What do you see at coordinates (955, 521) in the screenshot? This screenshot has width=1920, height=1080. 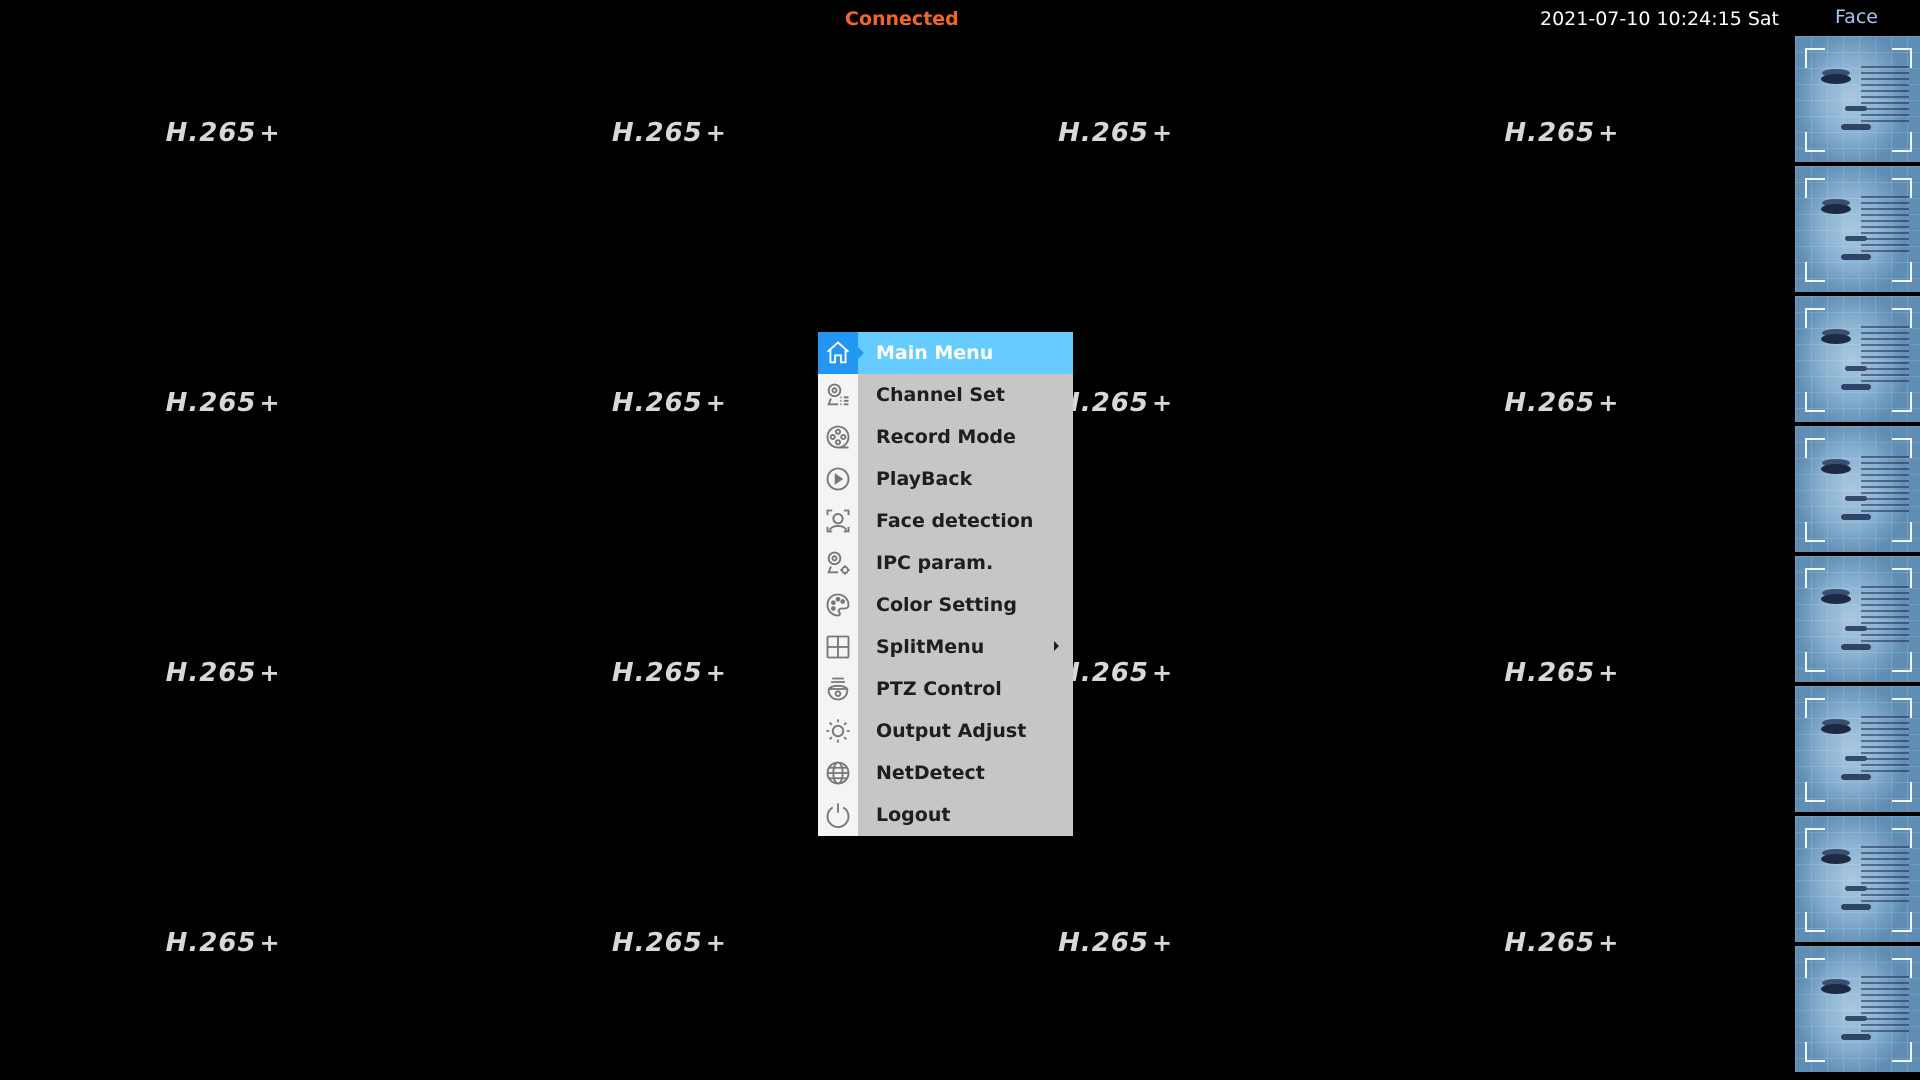 I see `menu-item-label: Face detection` at bounding box center [955, 521].